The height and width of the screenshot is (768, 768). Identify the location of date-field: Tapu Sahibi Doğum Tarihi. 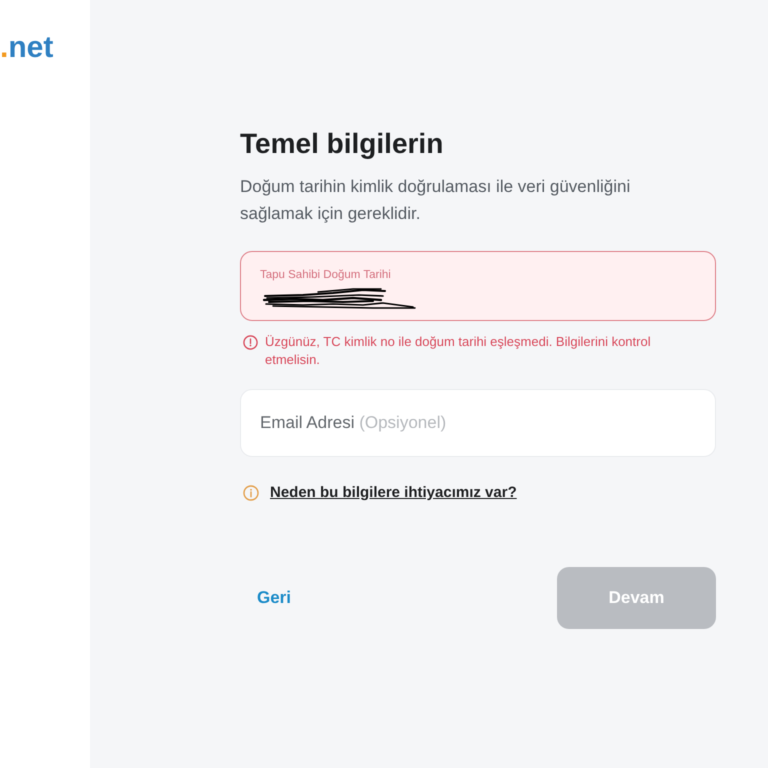
(478, 286).